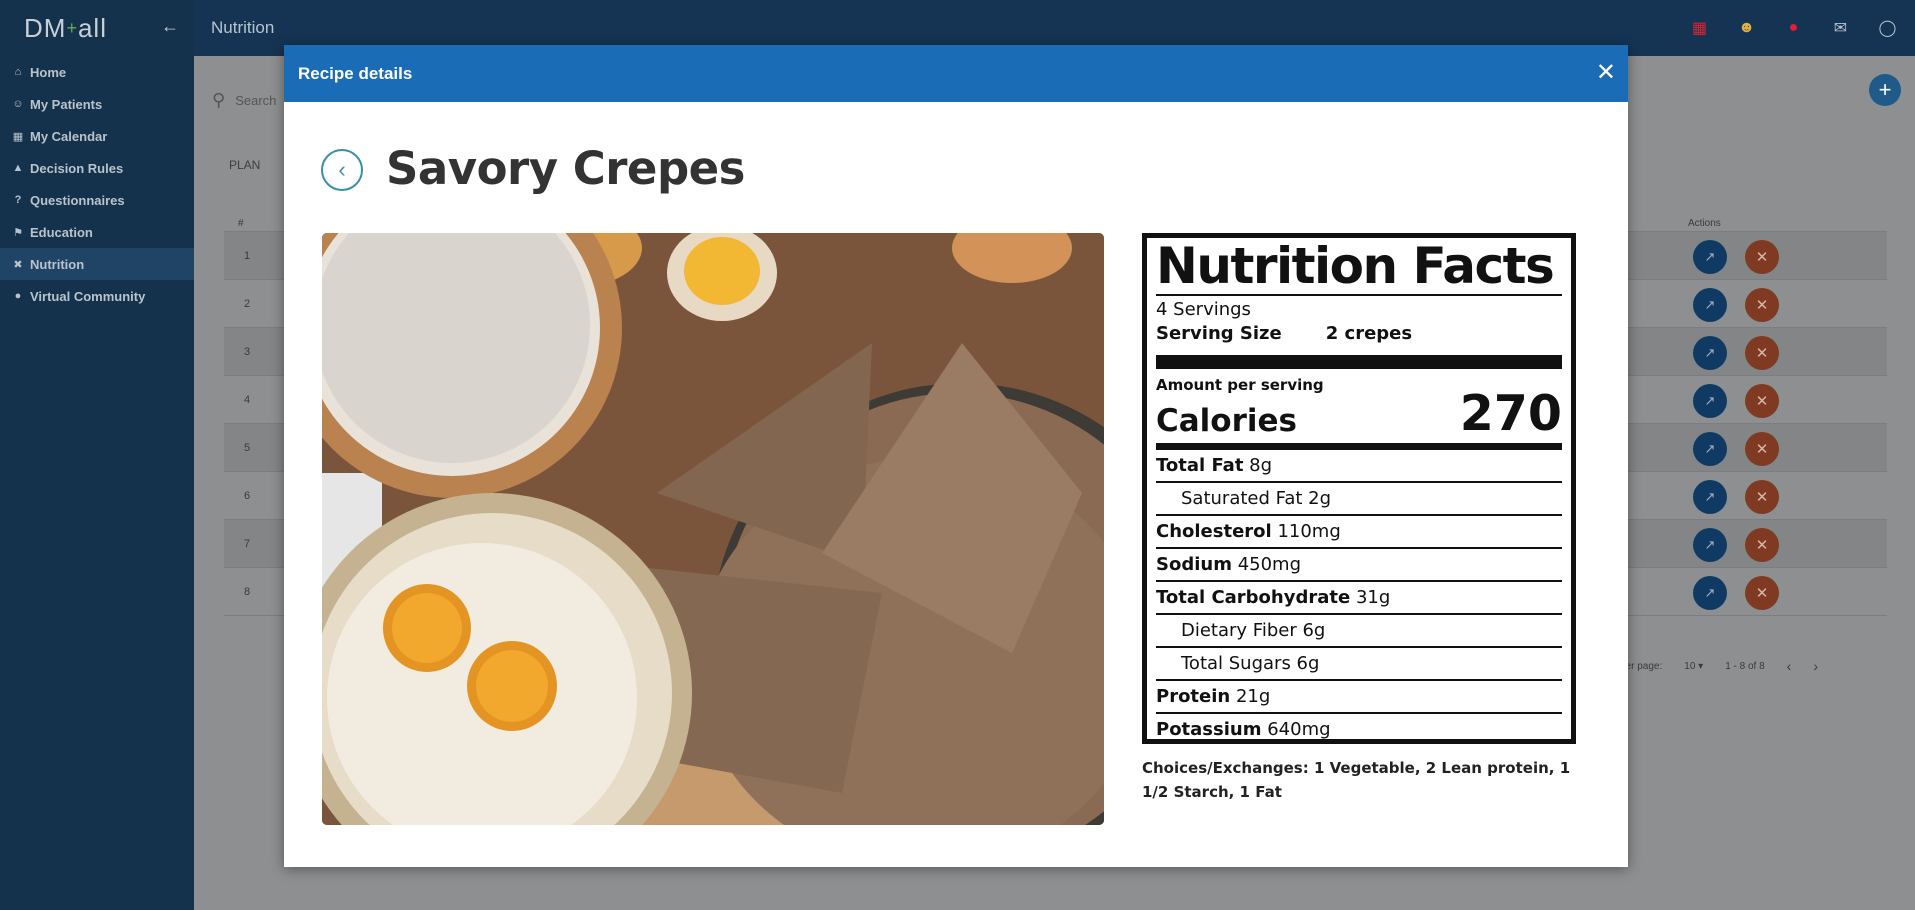  I want to click on sidebar-item-label: Home, so click(48, 72).